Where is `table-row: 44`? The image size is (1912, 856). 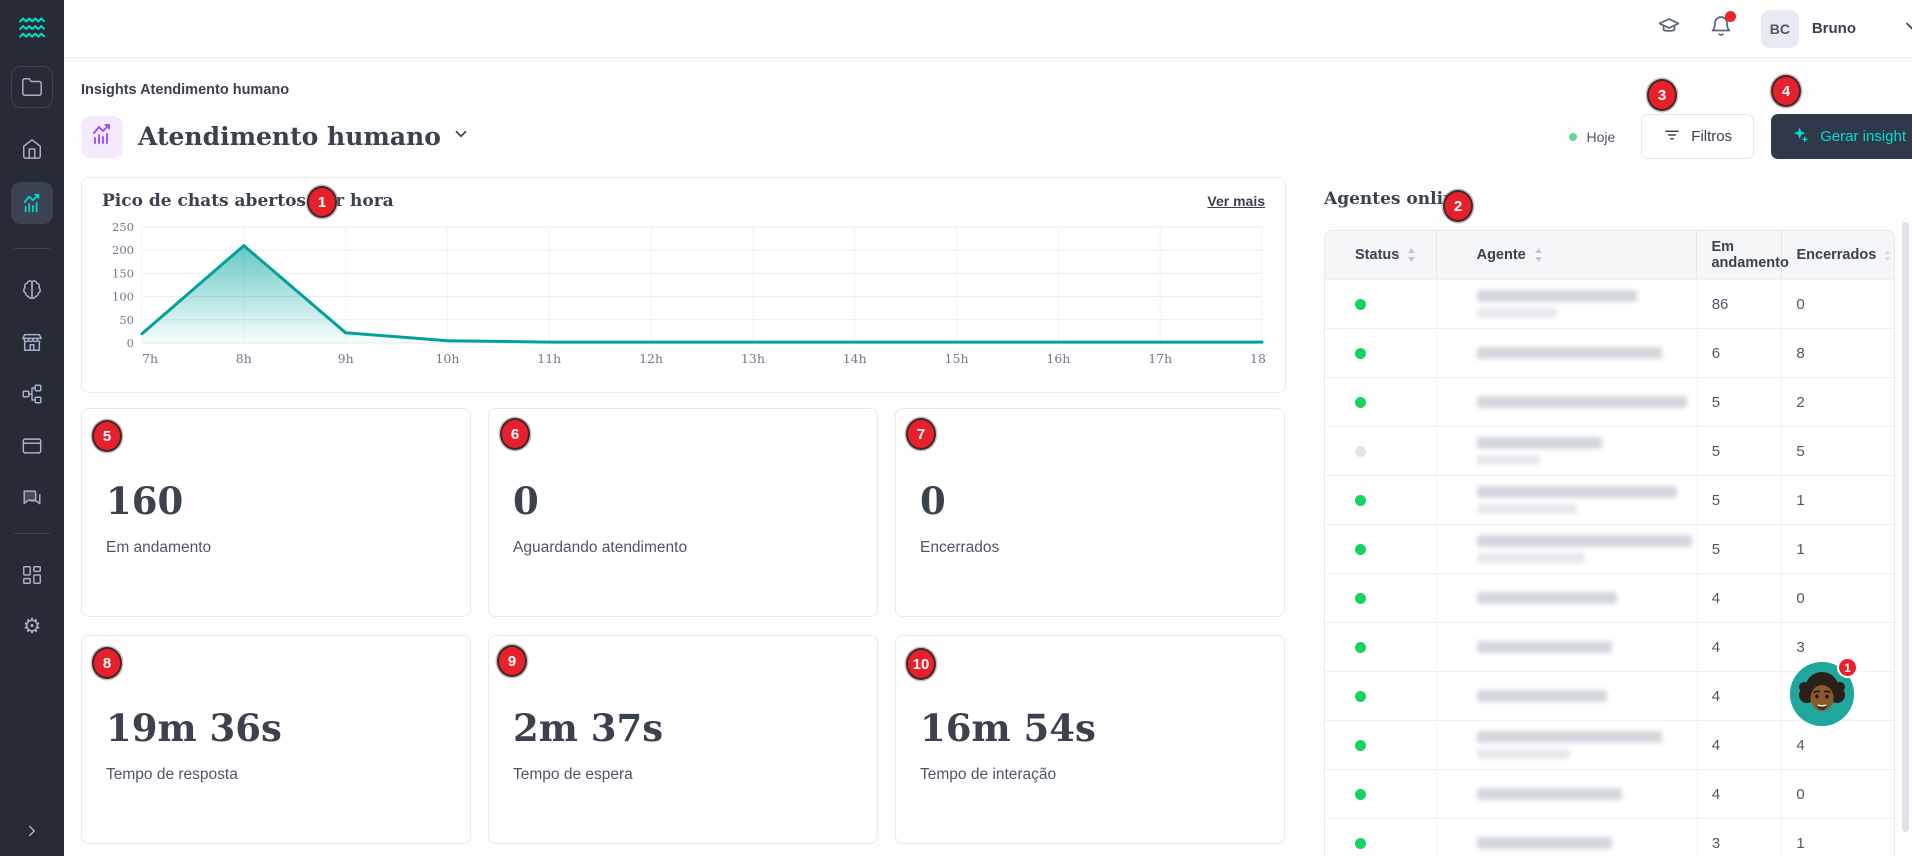 table-row: 44 is located at coordinates (1609, 744).